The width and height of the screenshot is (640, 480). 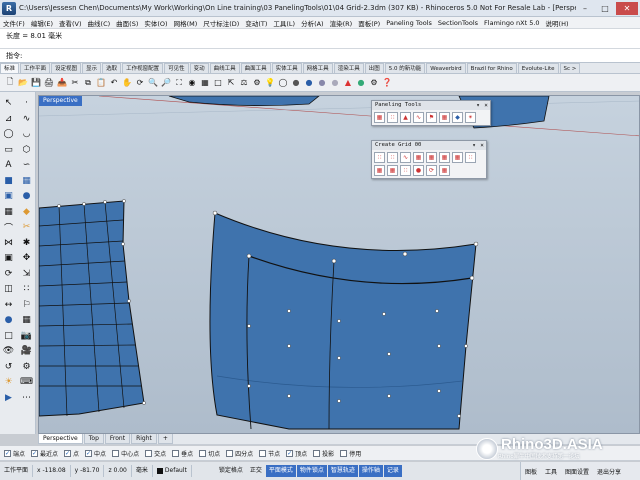 What do you see at coordinates (577, 471) in the screenshot?
I see `panel-tab: 图面设置` at bounding box center [577, 471].